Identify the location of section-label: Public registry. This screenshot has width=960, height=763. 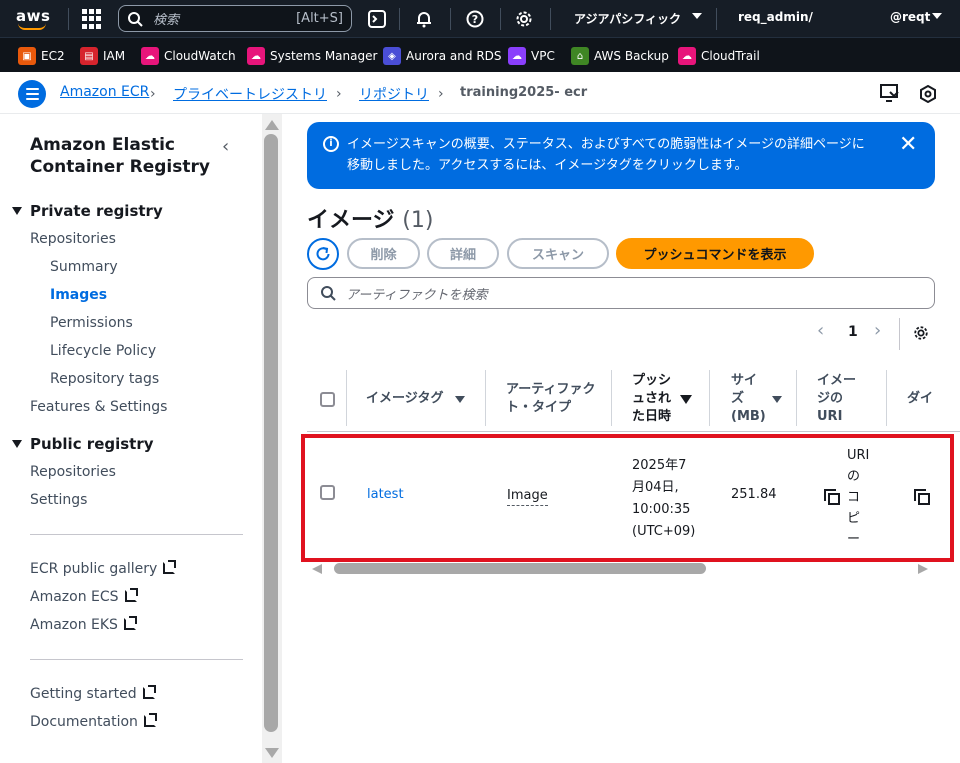
(92, 444).